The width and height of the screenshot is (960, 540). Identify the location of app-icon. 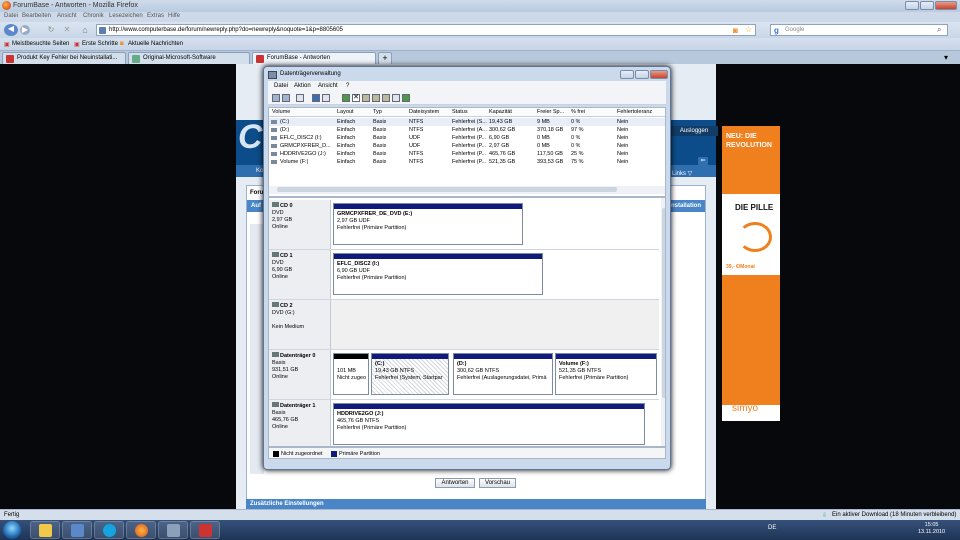
(205, 530).